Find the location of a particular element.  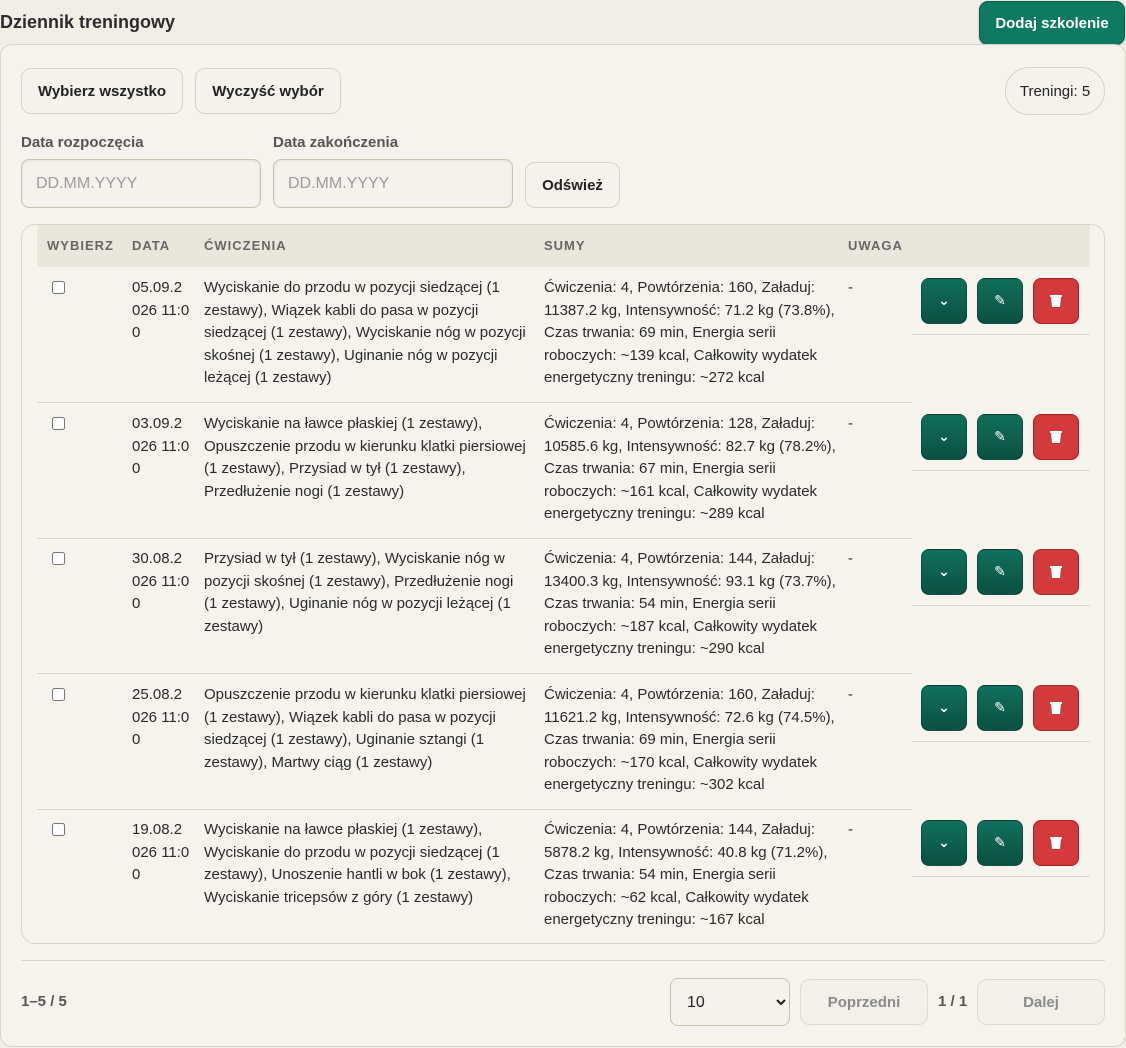

page-indicator: 1 / 1 is located at coordinates (953, 1001).